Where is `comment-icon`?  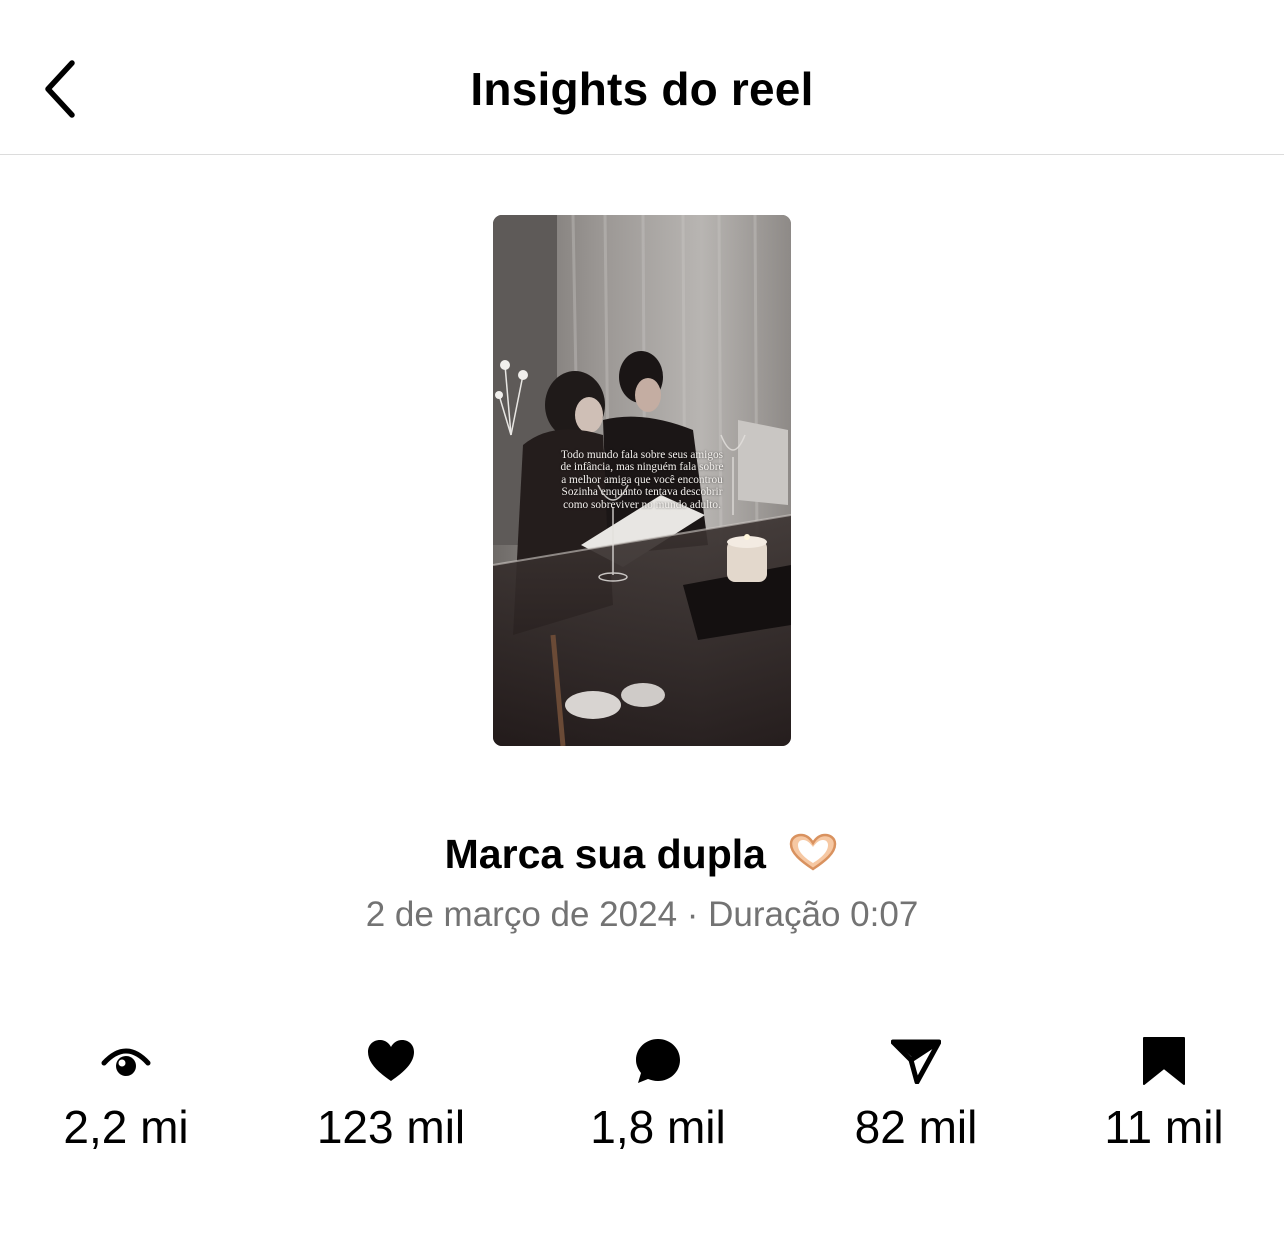
comment-icon is located at coordinates (658, 1061).